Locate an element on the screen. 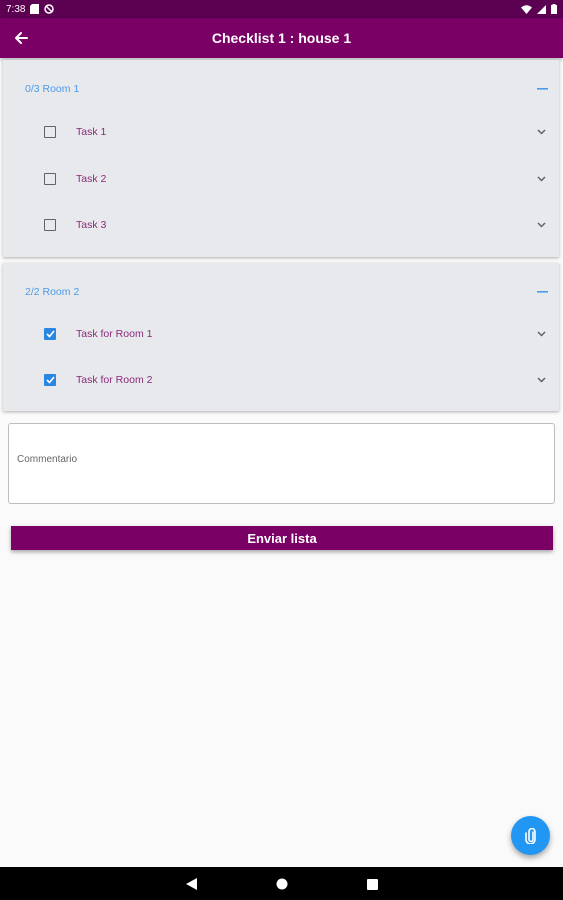 Image resolution: width=563 pixels, height=900 pixels. battery-icon is located at coordinates (554, 9).